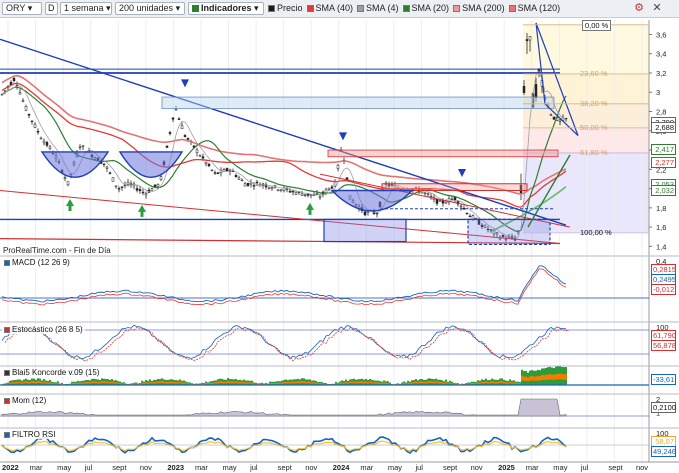 The image size is (679, 473). Describe the element at coordinates (594, 127) in the screenshot. I see `fib-level-label: 50,00 %` at that location.